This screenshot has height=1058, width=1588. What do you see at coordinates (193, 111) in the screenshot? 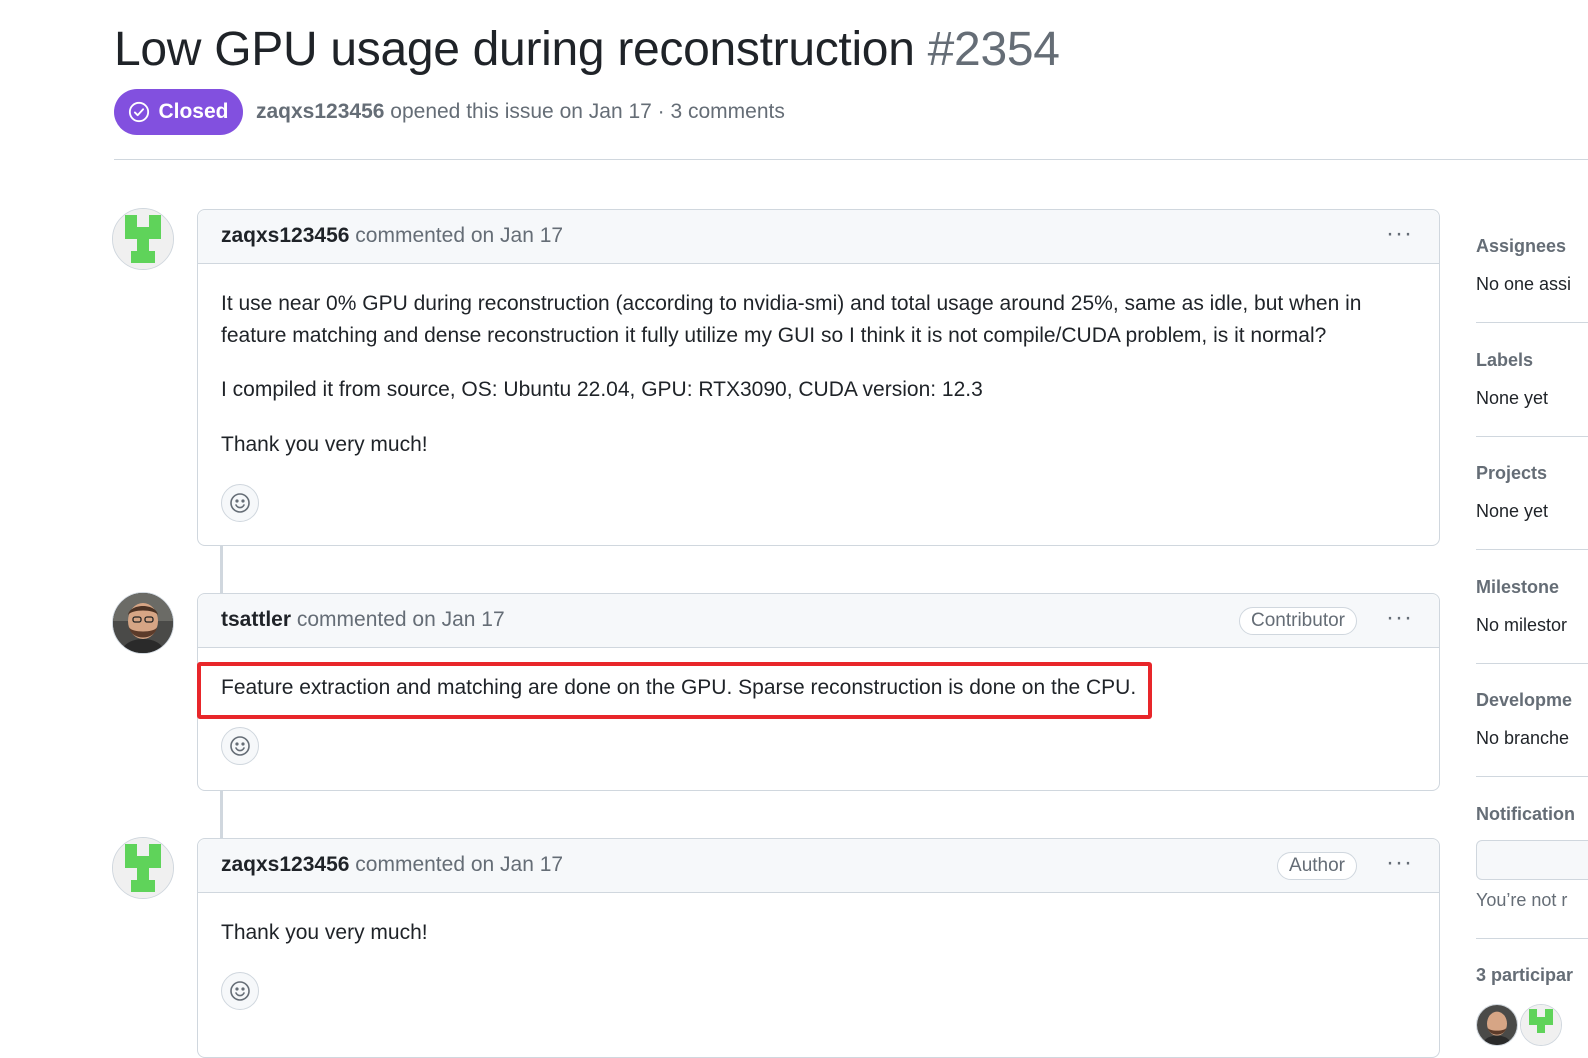
I see `issue-state-label: Closed` at bounding box center [193, 111].